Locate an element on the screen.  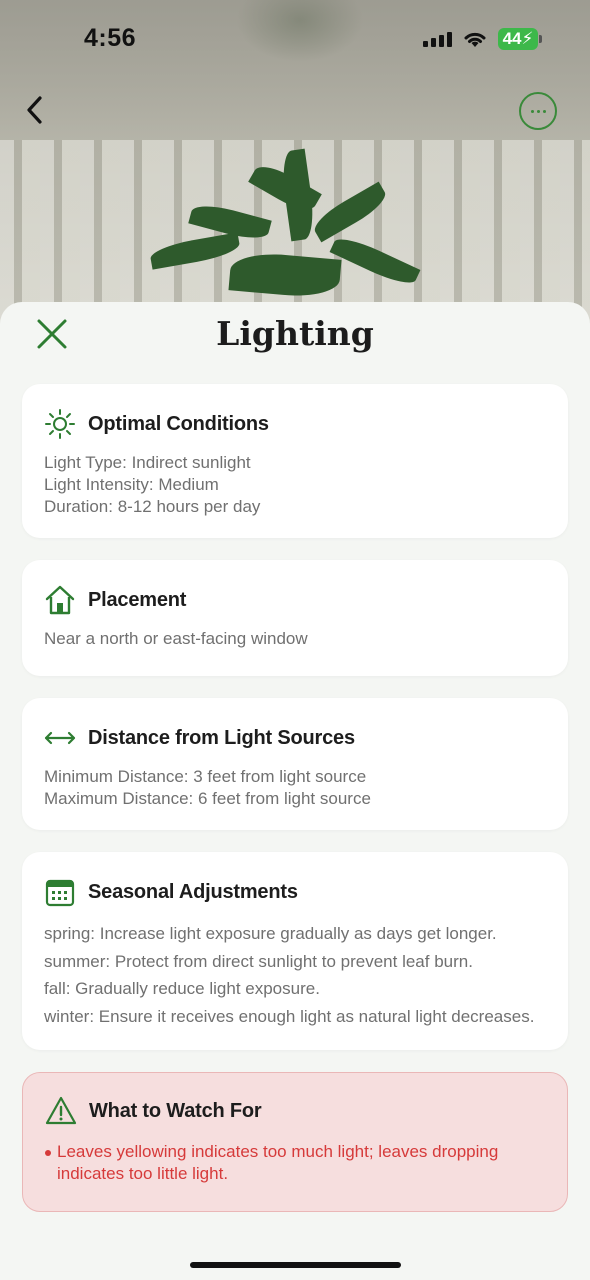
home-indicator is located at coordinates (295, 1265).